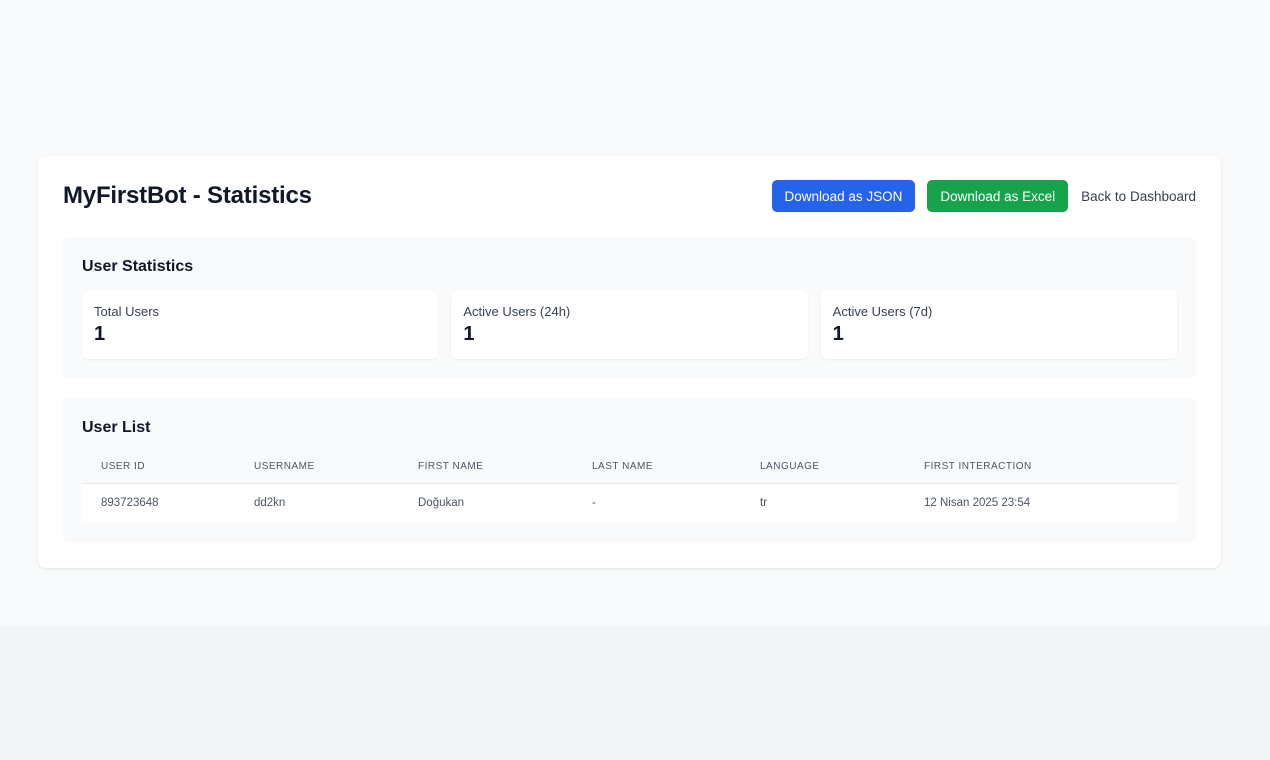  What do you see at coordinates (1051, 467) in the screenshot?
I see `column-header-first-interaction: FIRST INTERACTION` at bounding box center [1051, 467].